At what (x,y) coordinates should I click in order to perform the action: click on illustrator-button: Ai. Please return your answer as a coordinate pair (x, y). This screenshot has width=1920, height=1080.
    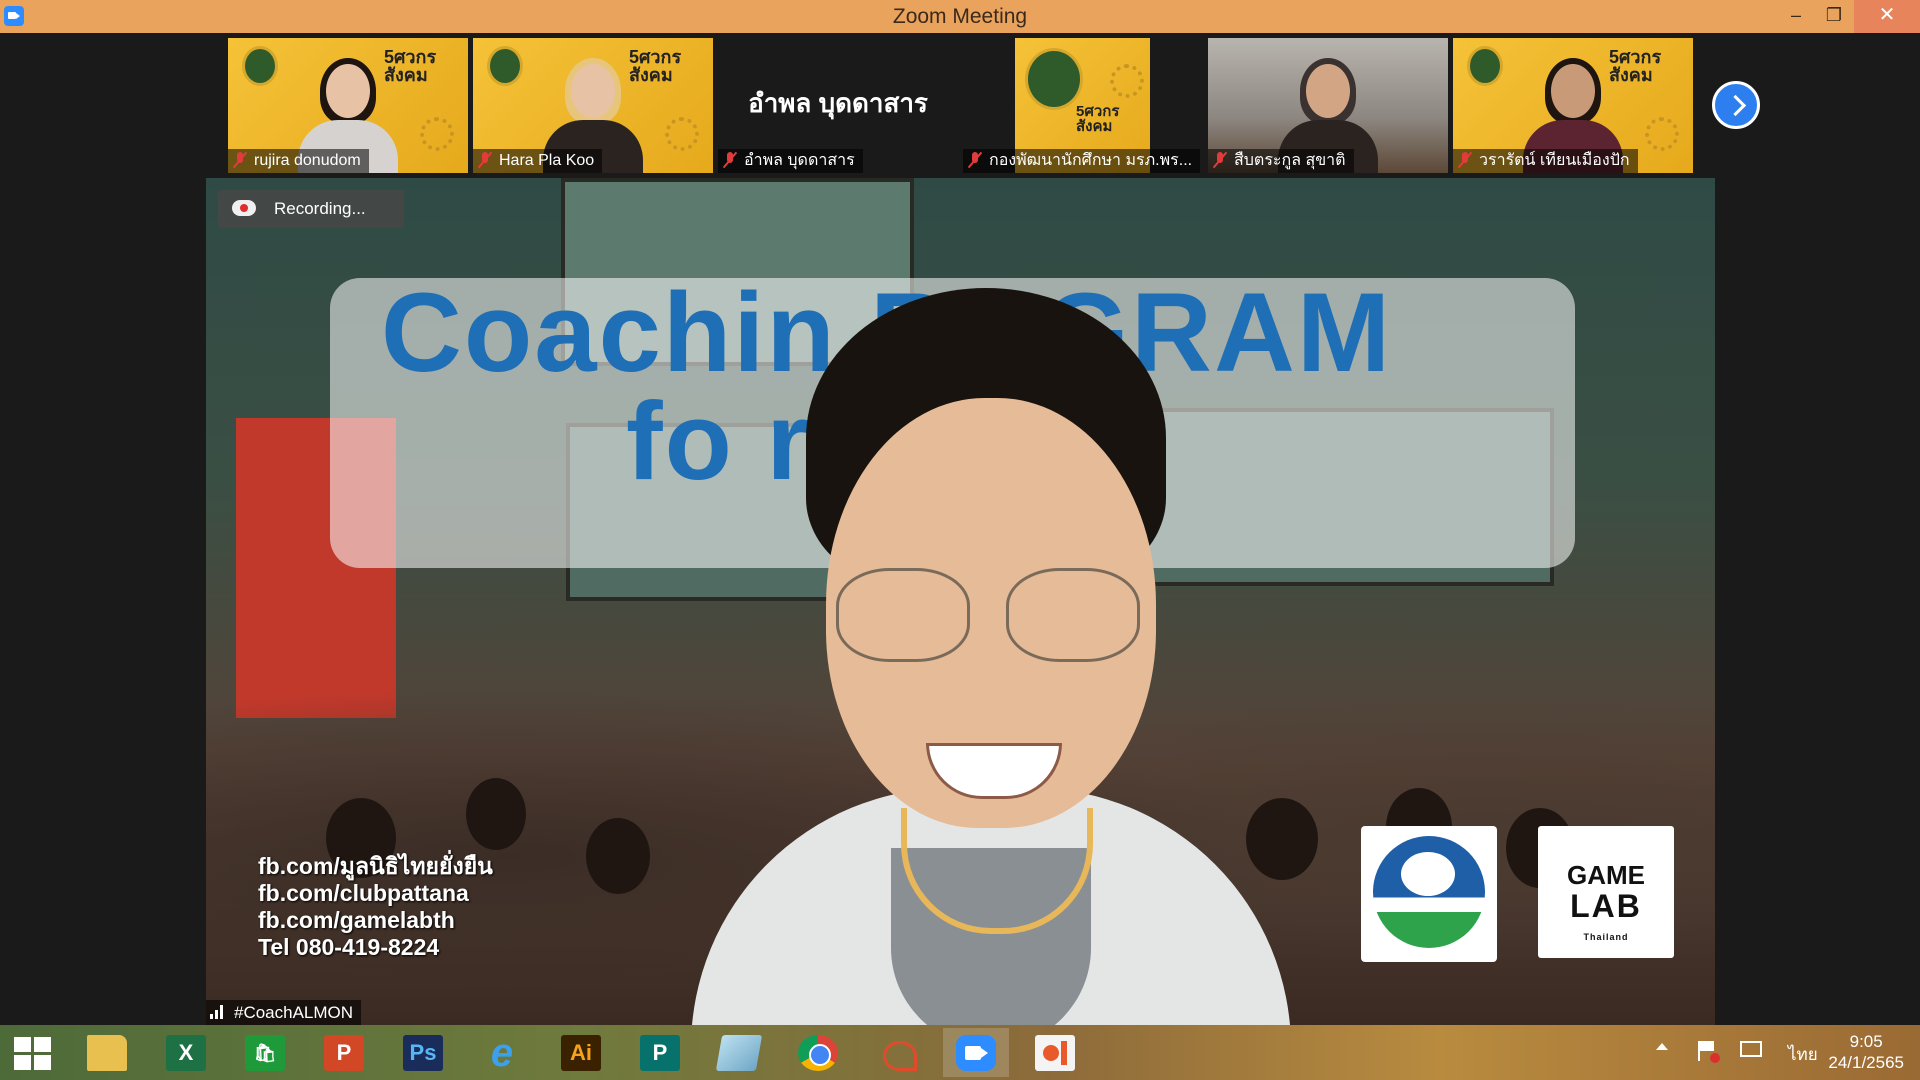
    Looking at the image, I should click on (581, 1052).